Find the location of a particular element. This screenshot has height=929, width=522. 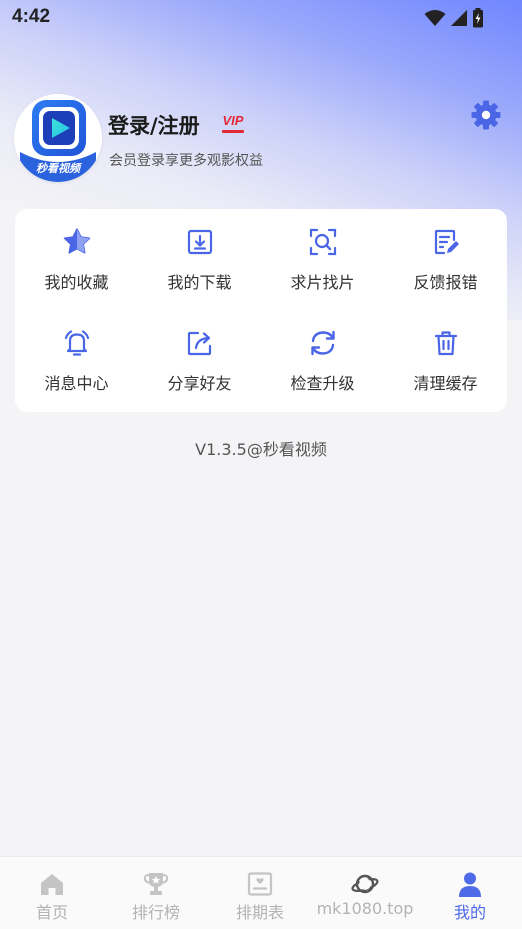

grid-label: 清理缓存 is located at coordinates (445, 383).